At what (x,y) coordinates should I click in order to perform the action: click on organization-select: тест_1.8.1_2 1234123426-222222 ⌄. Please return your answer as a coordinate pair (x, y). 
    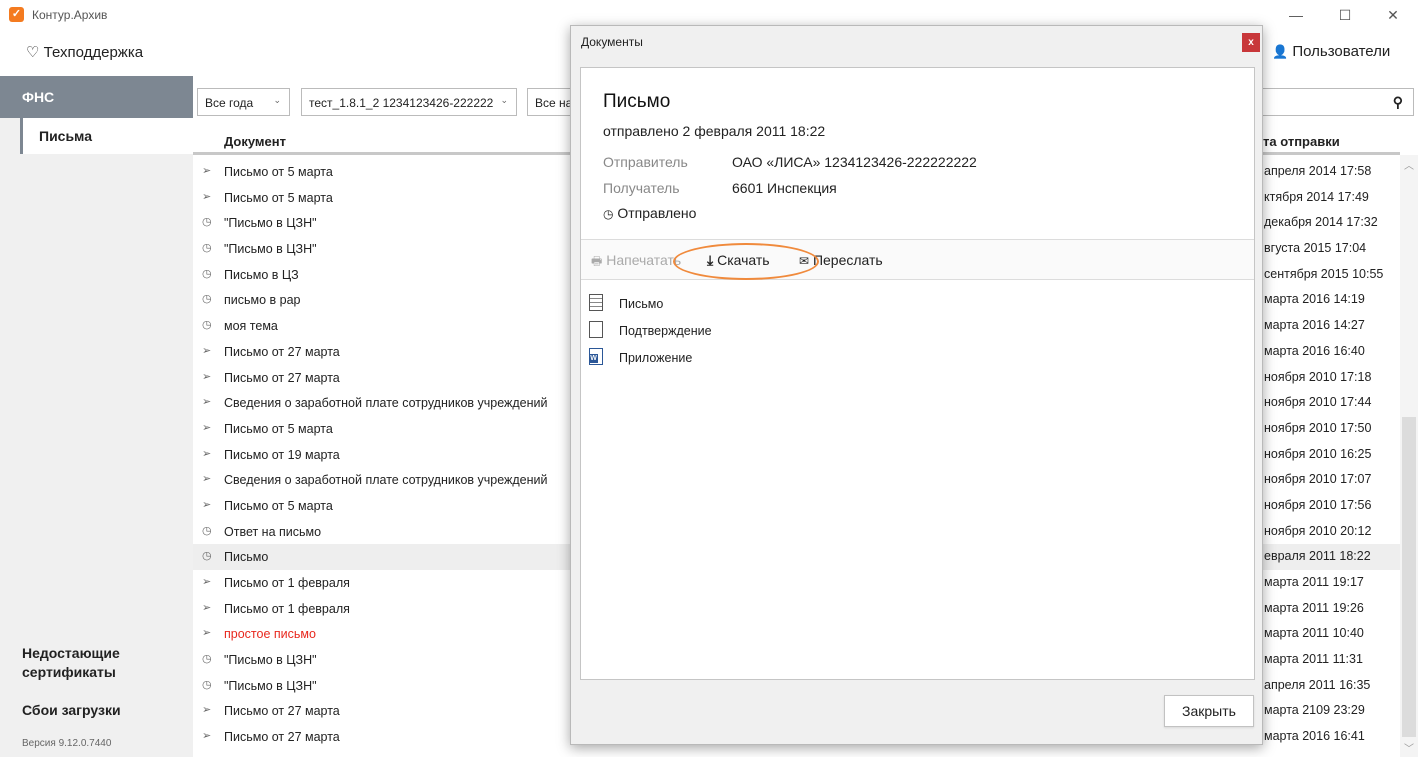
    Looking at the image, I should click on (409, 102).